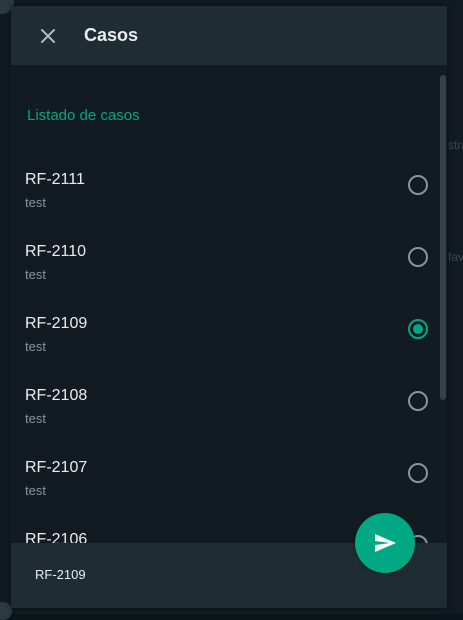  I want to click on case-id: RF-2109, so click(56, 323).